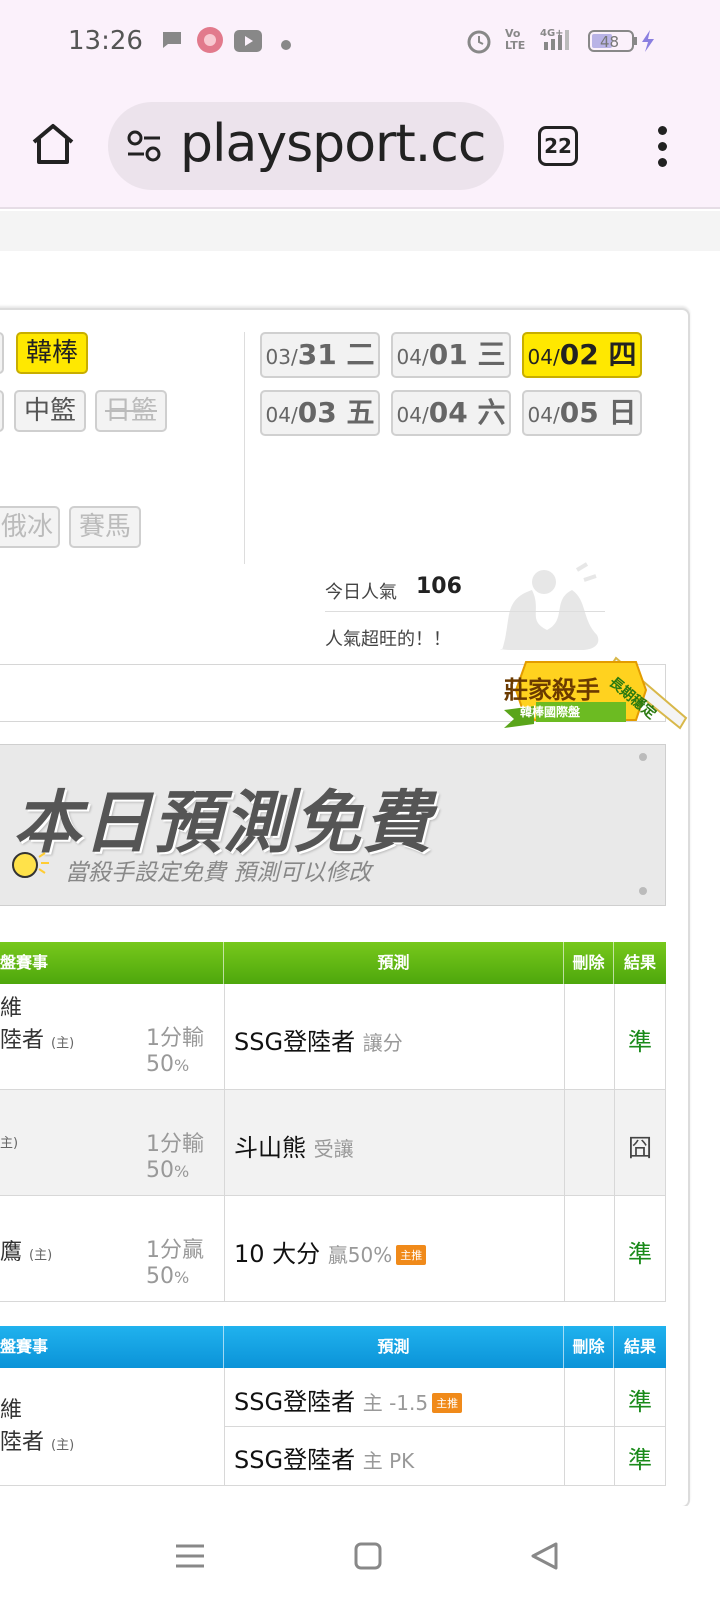 This screenshot has width=720, height=1604. Describe the element at coordinates (131, 411) in the screenshot. I see `sport-chip-bleague: 日籃` at that location.